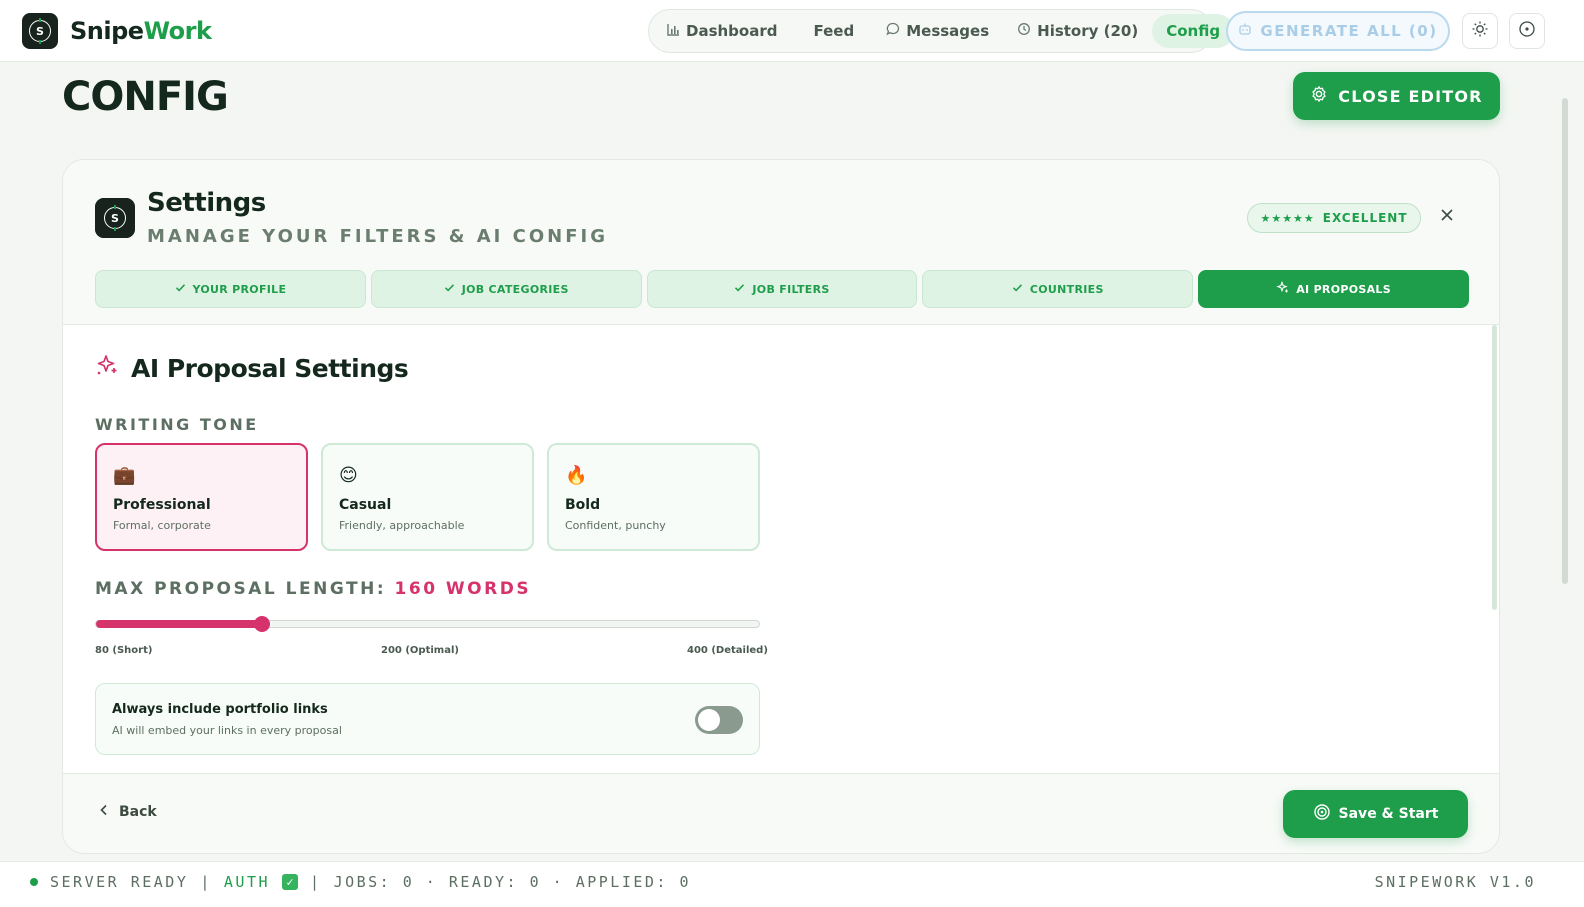  What do you see at coordinates (1077, 31) in the screenshot?
I see `nav-history: History (20)` at bounding box center [1077, 31].